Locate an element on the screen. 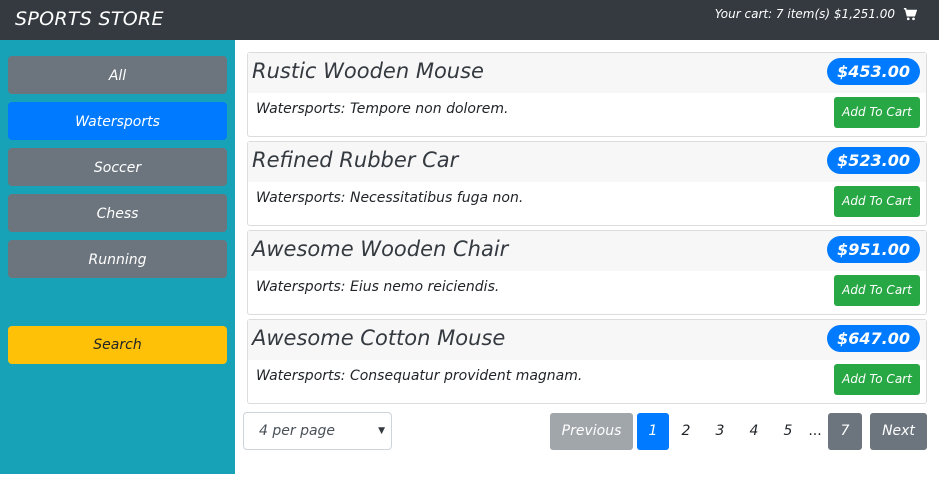 The image size is (939, 485). product-description: Watersports: Necessitatibus fuga non. is located at coordinates (390, 198).